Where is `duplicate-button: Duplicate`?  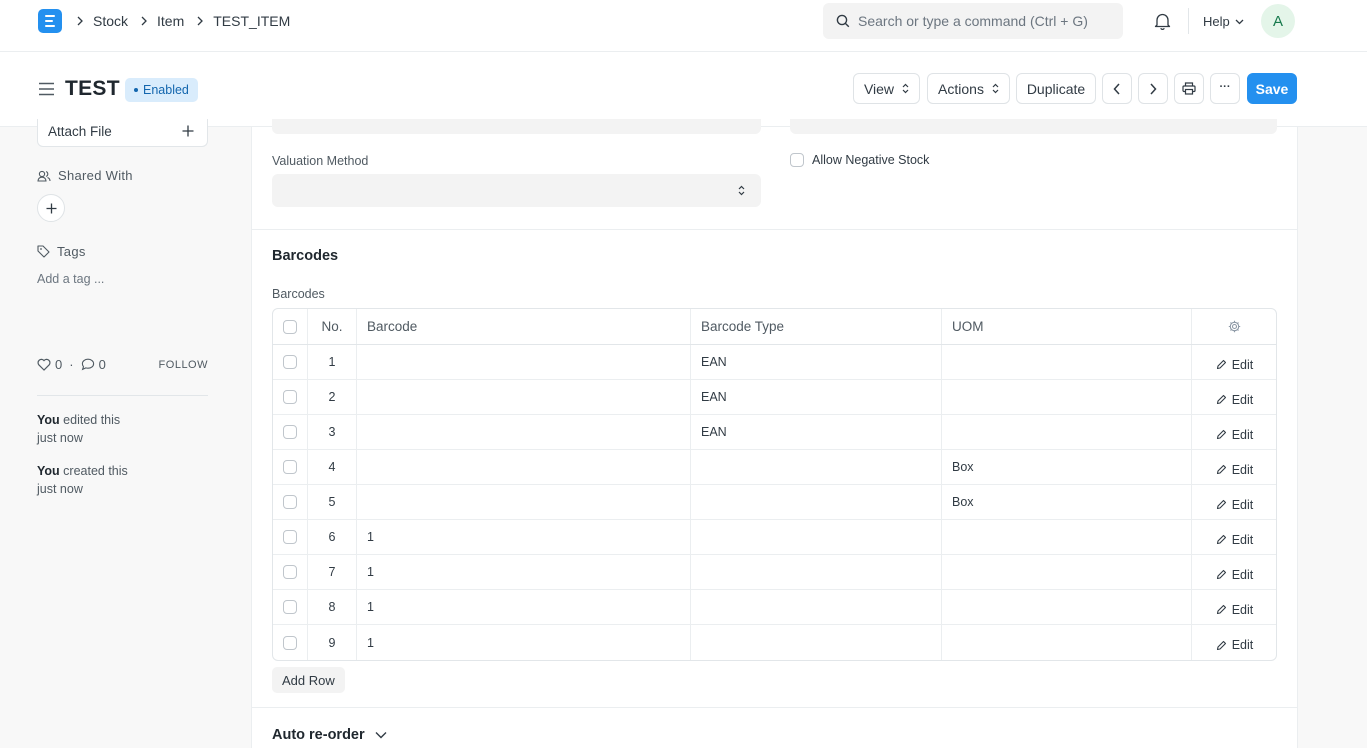
duplicate-button: Duplicate is located at coordinates (1056, 88).